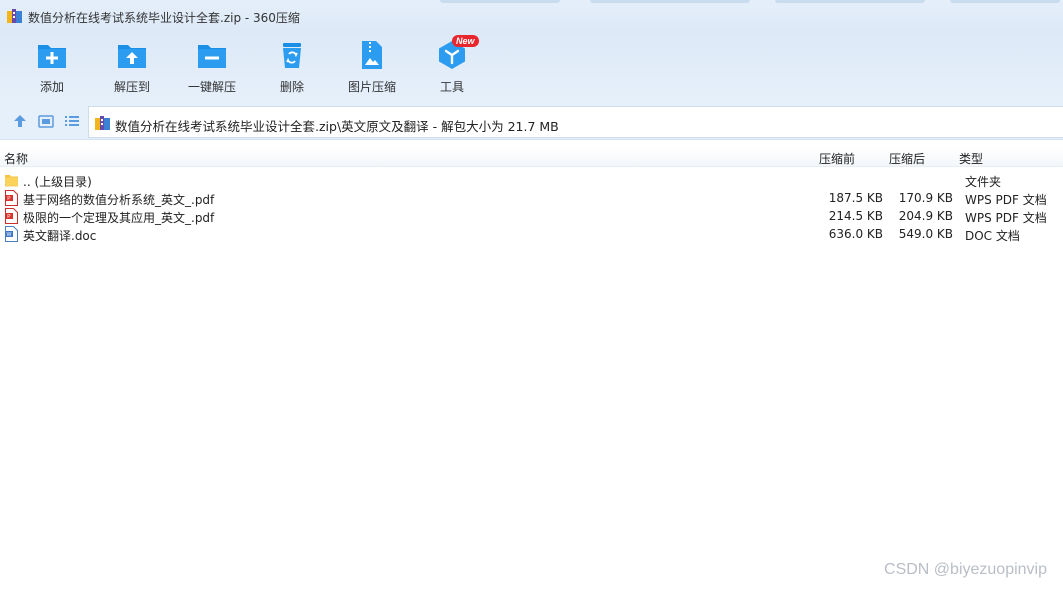  What do you see at coordinates (925, 216) in the screenshot?
I see `file-size-after: 204.9 KB` at bounding box center [925, 216].